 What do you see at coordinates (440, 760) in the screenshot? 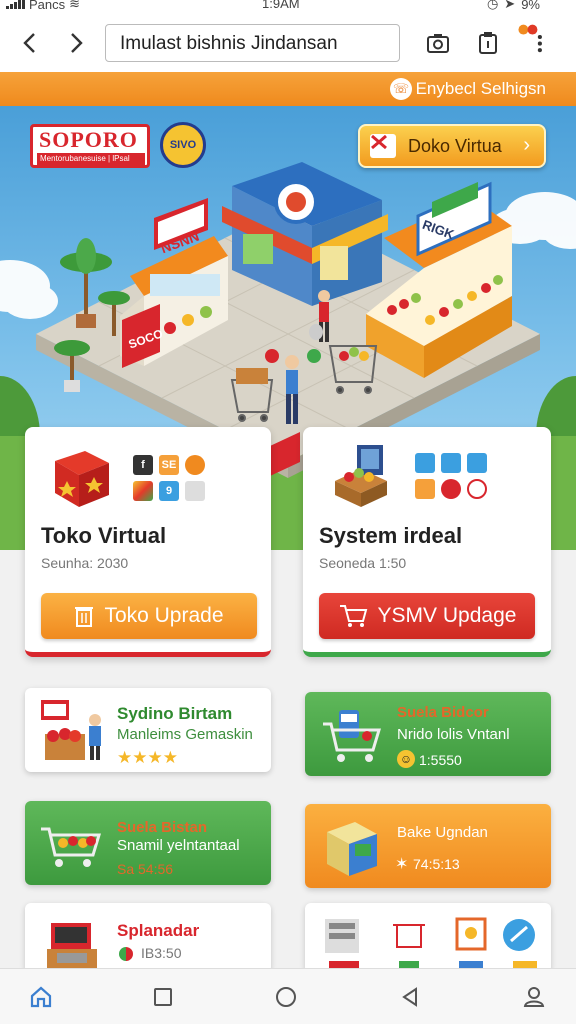
I see `small-card-value: 1:5550` at bounding box center [440, 760].